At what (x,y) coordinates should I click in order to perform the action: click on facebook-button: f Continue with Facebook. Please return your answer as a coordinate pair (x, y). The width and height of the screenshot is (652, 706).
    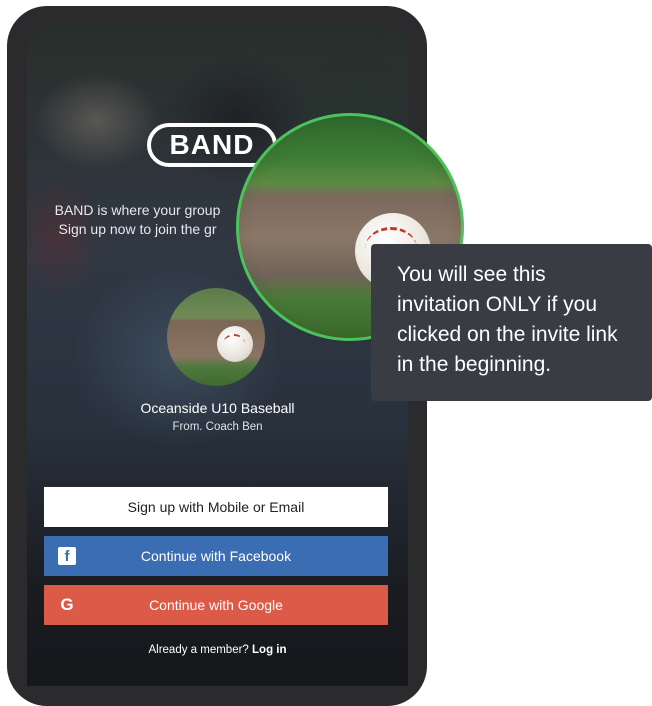
    Looking at the image, I should click on (216, 556).